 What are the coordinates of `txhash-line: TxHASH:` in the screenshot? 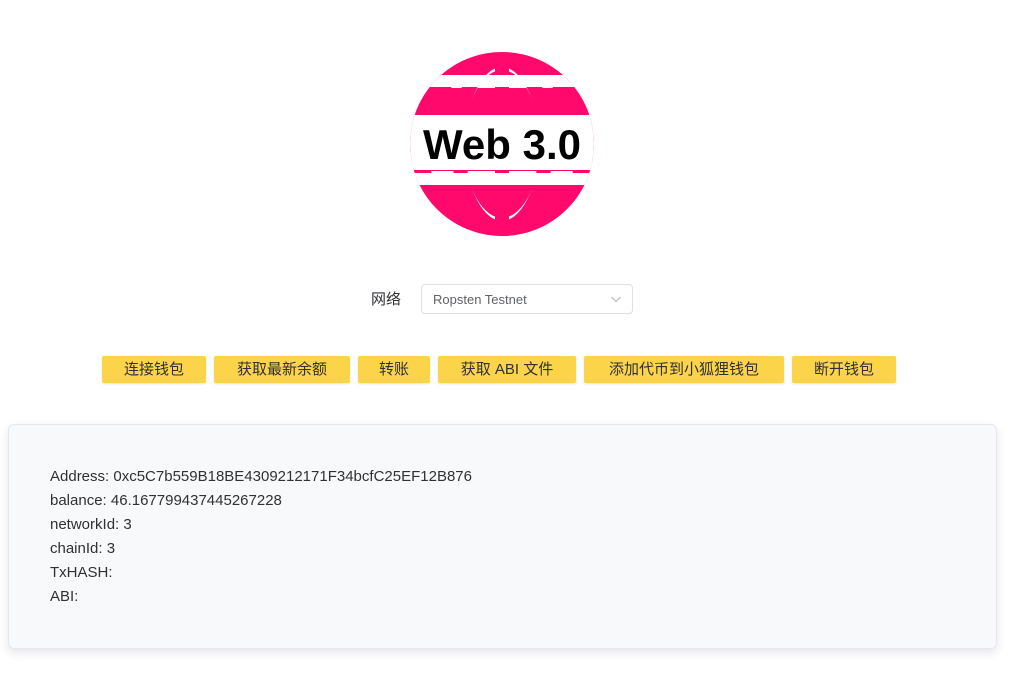 It's located at (81, 572).